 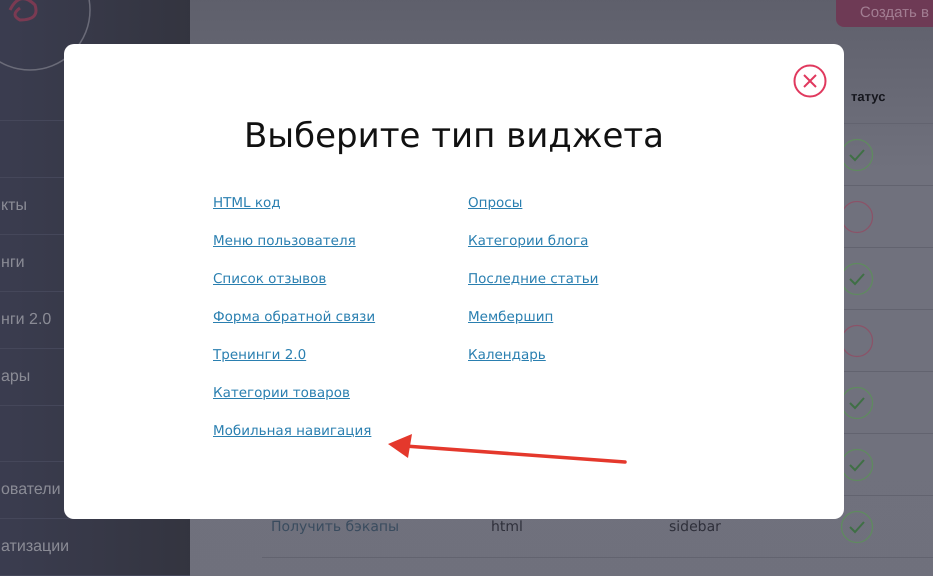 I want to click on sidebar-item: кты, so click(x=14, y=206).